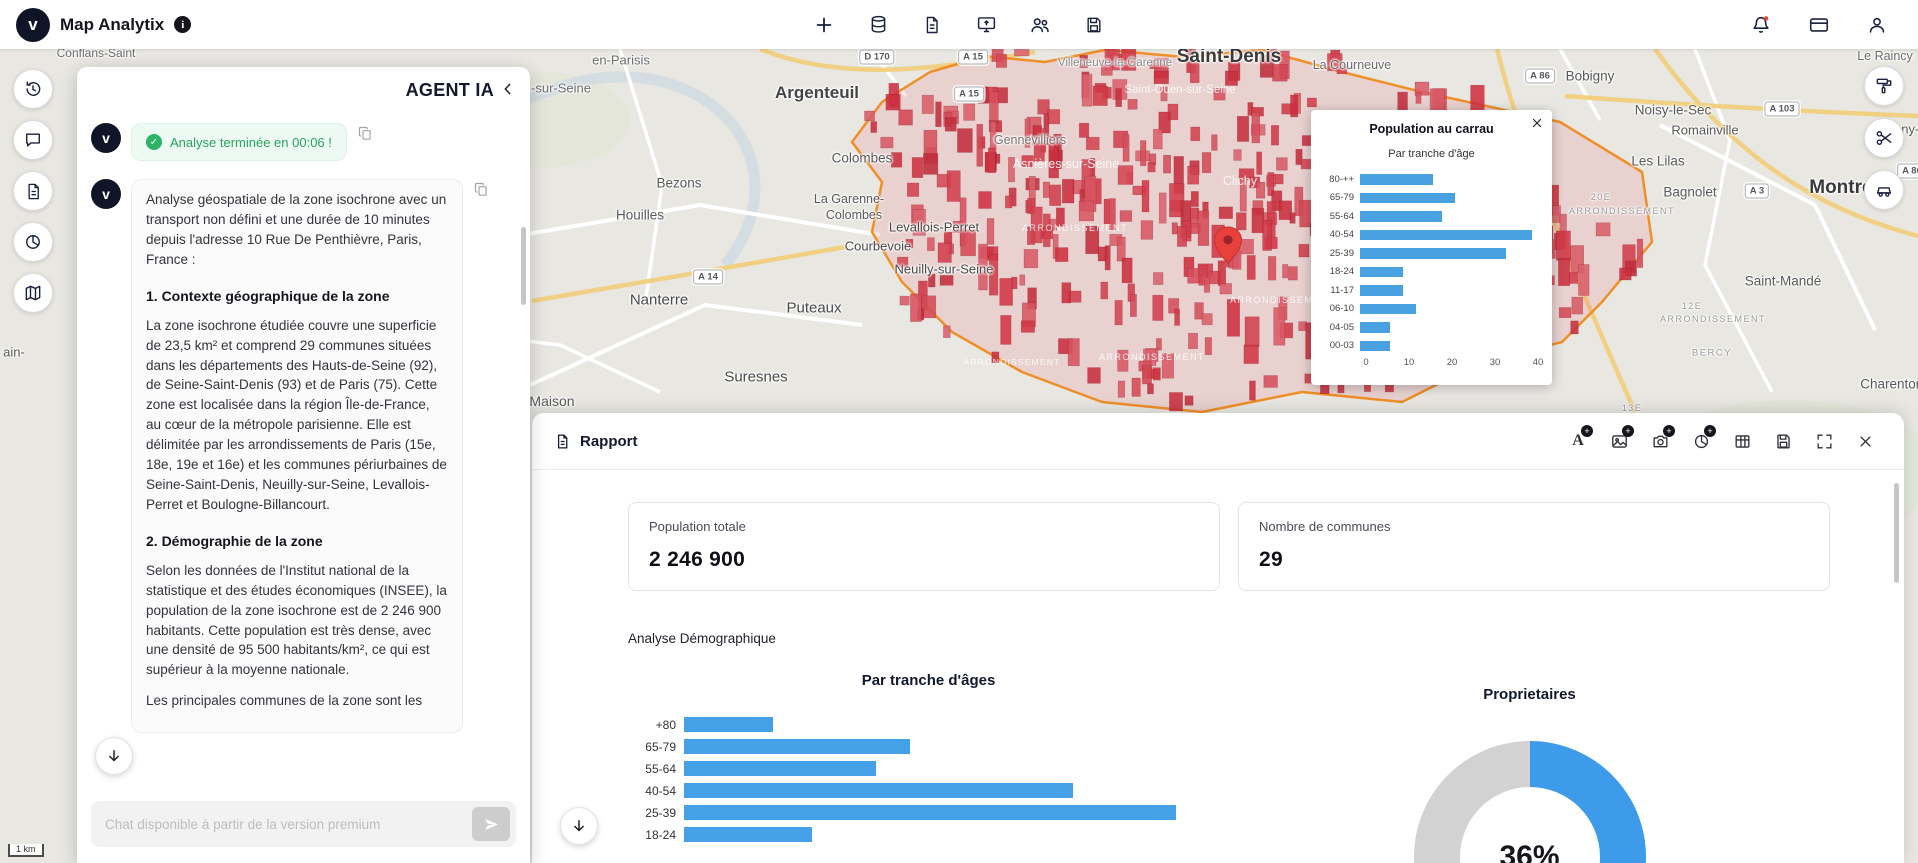  I want to click on map-label: Saint-Mandé, so click(1783, 281).